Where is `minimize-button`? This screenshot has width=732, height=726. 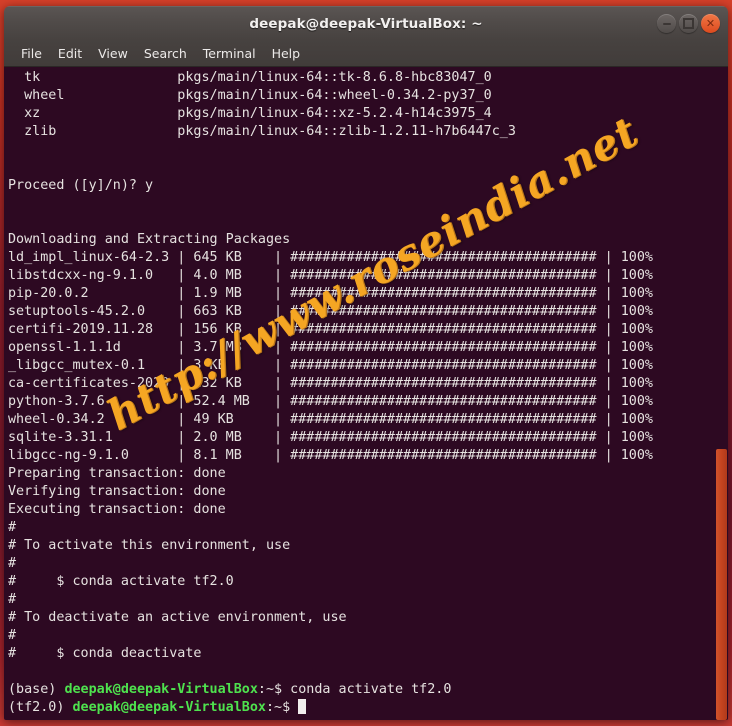 minimize-button is located at coordinates (666, 23).